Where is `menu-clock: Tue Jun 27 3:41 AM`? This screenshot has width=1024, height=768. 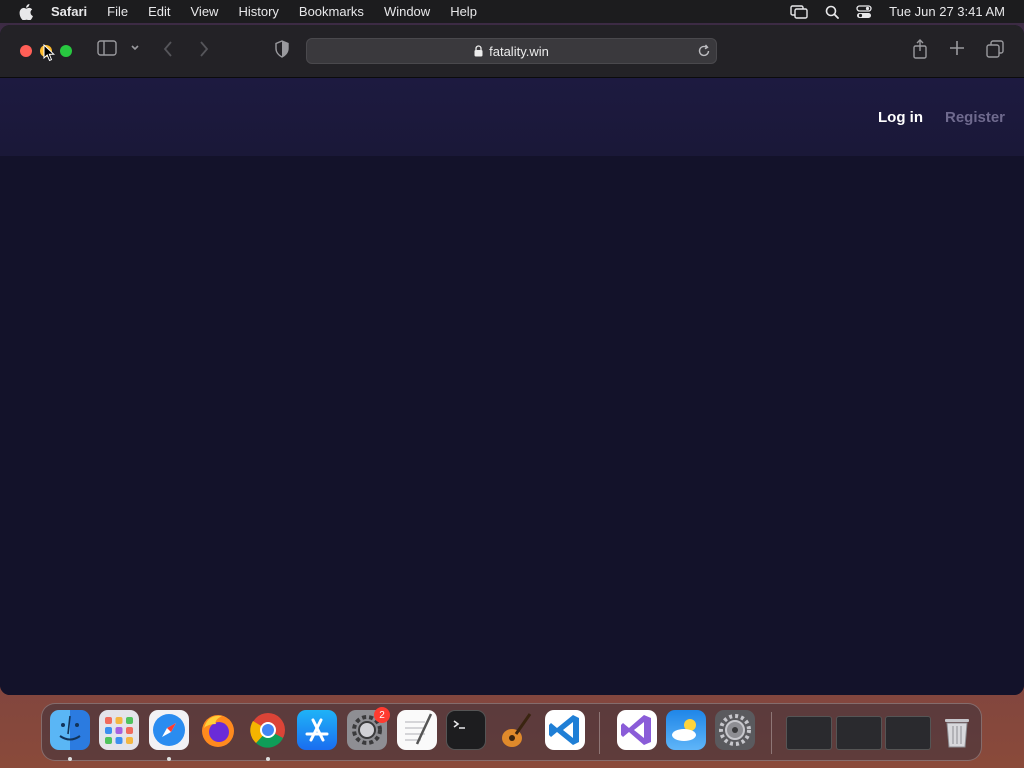
menu-clock: Tue Jun 27 3:41 AM is located at coordinates (947, 11).